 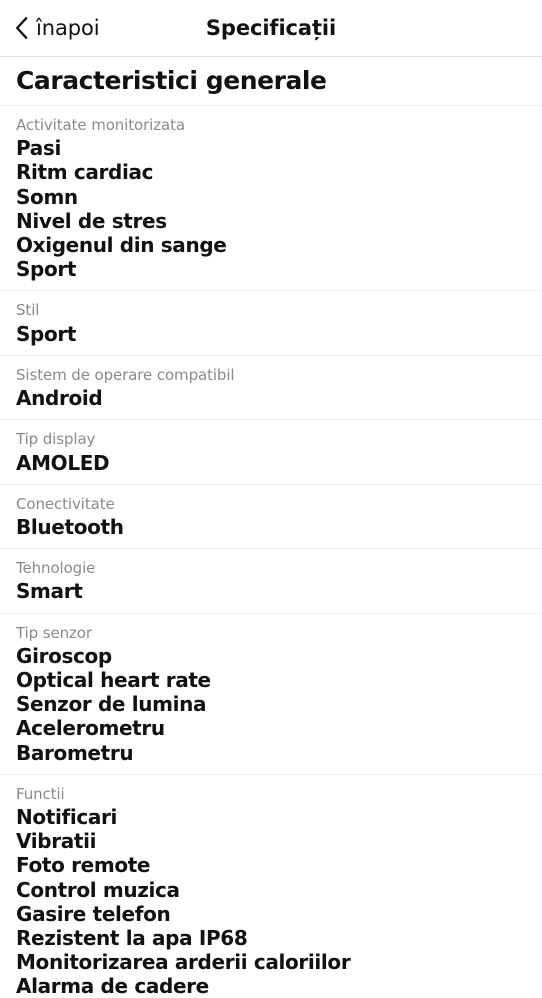 I want to click on spec-value: Control muzica, so click(x=98, y=889).